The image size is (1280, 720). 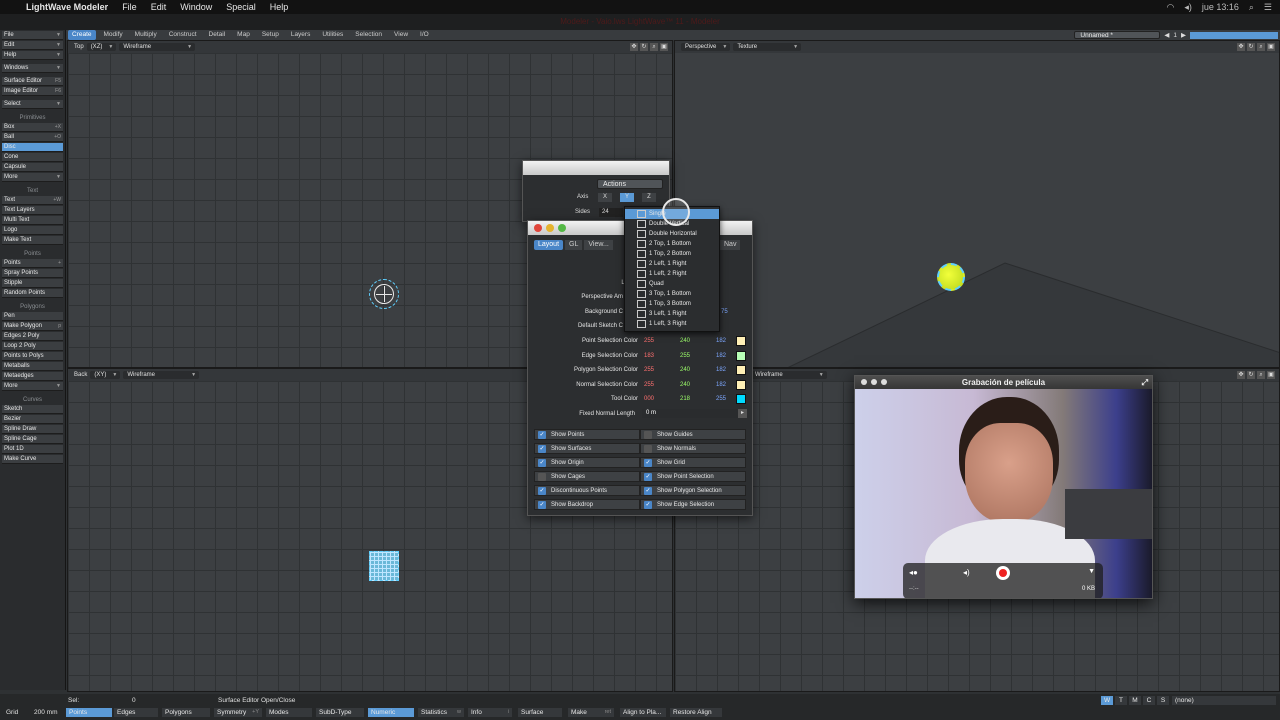 What do you see at coordinates (32, 459) in the screenshot?
I see `sidebar-item-make-curve: Make Curve` at bounding box center [32, 459].